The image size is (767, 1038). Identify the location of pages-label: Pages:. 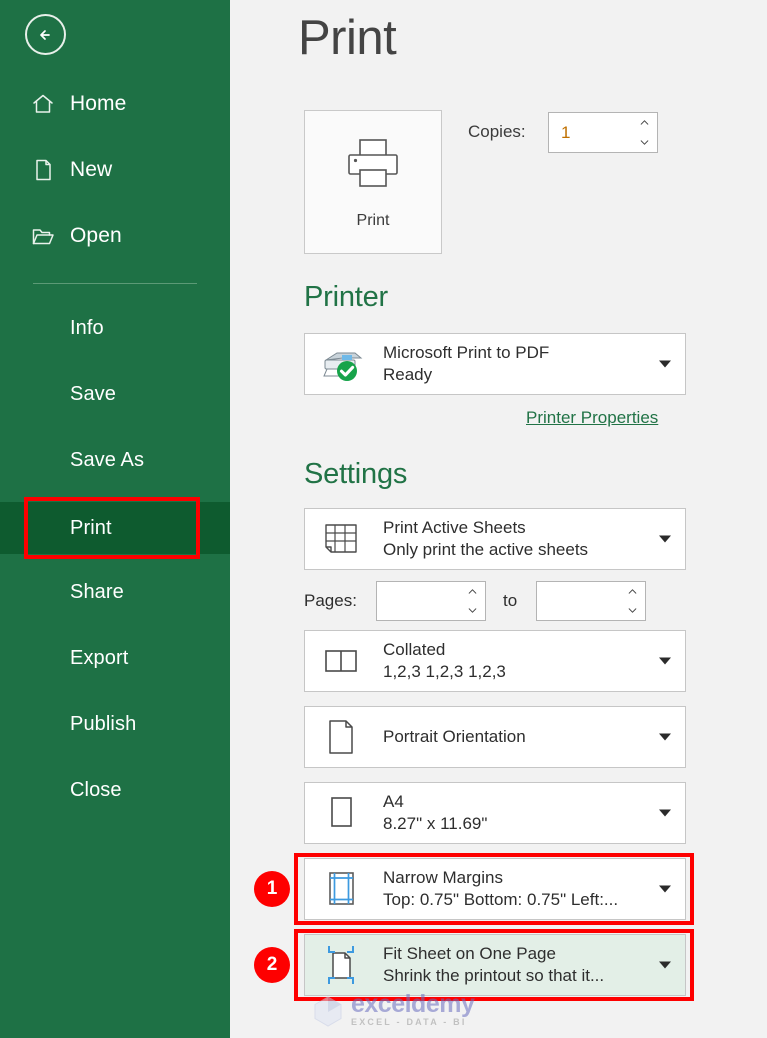
(330, 600).